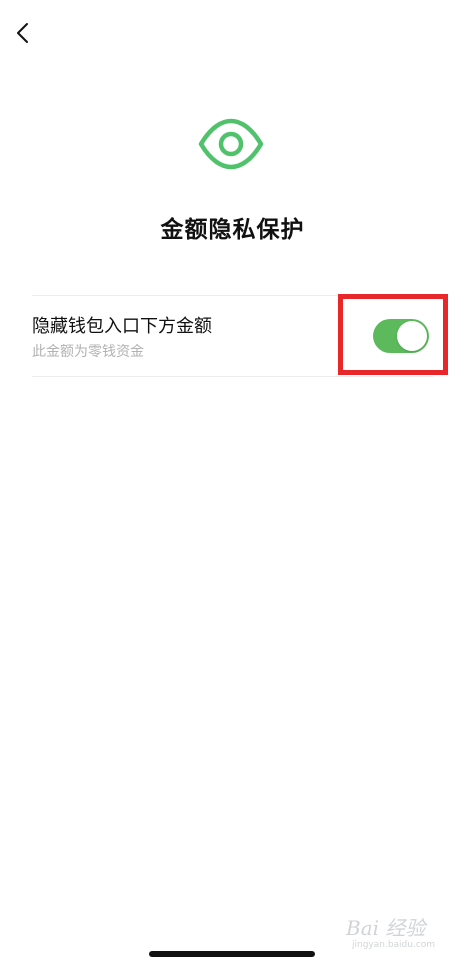 Image resolution: width=465 pixels, height=968 pixels. I want to click on chevron-left-icon, so click(22, 33).